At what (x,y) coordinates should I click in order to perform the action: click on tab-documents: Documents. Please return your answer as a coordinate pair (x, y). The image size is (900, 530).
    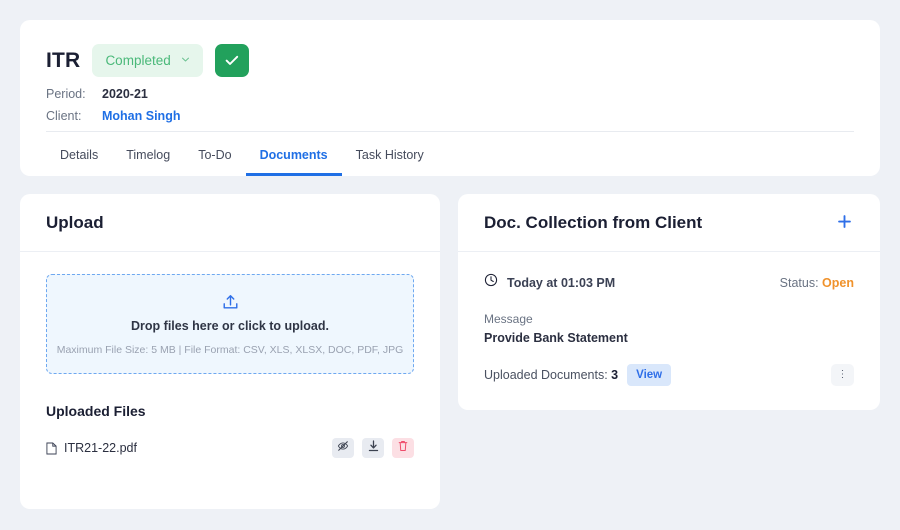
    Looking at the image, I should click on (293, 155).